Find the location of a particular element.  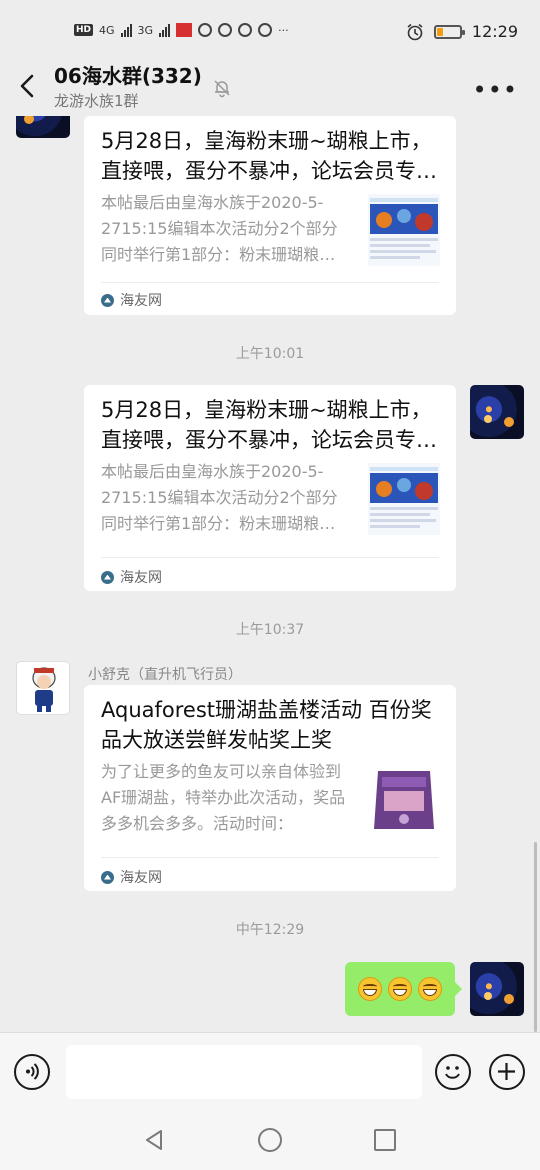

emoji-button is located at coordinates (453, 1072).